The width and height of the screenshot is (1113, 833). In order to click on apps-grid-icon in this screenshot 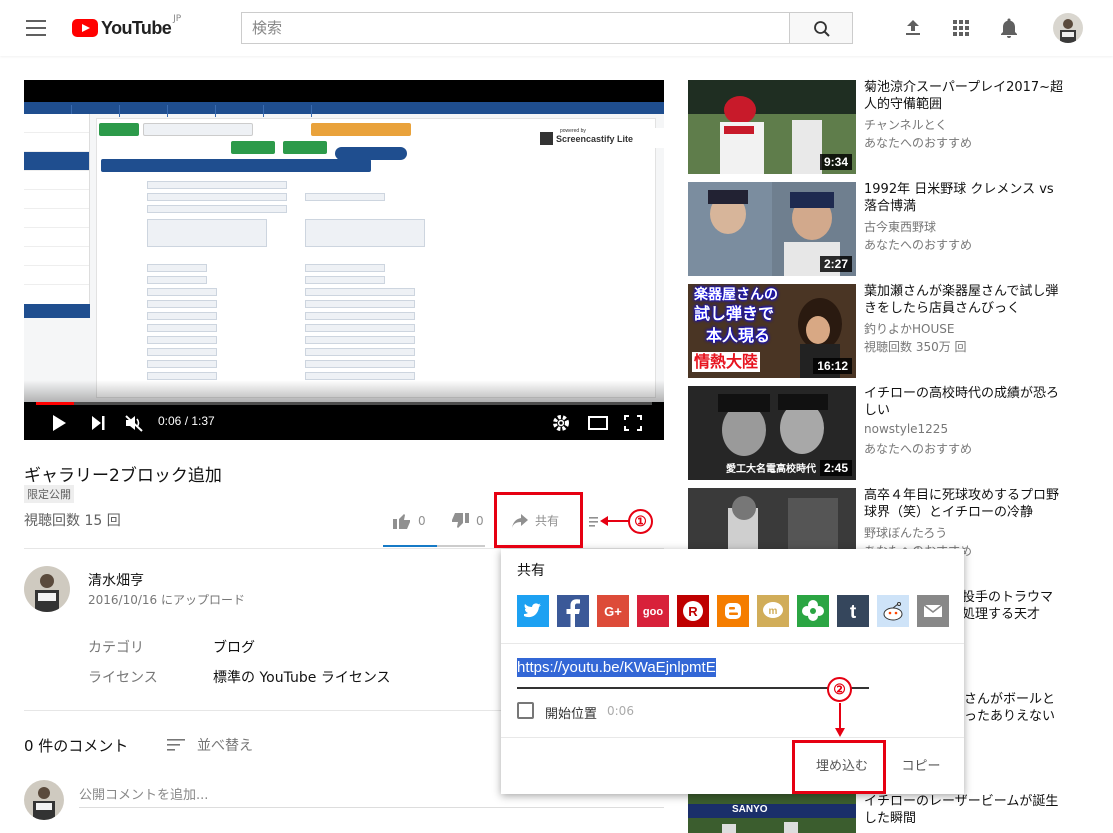, I will do `click(961, 28)`.